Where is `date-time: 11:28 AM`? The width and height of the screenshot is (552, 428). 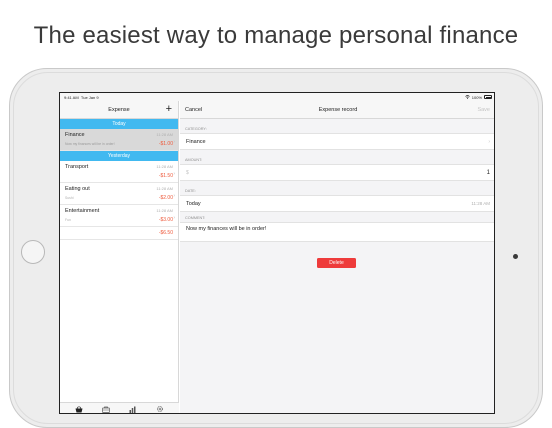 date-time: 11:28 AM is located at coordinates (480, 203).